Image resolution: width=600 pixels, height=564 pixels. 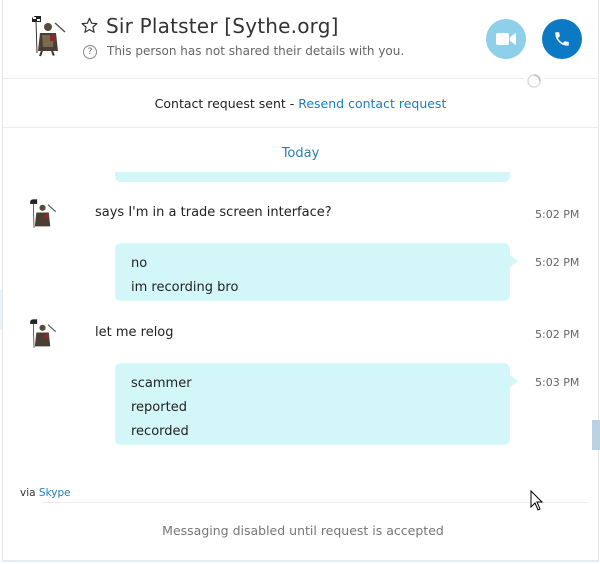 I want to click on via-prefix: via, so click(x=29, y=493).